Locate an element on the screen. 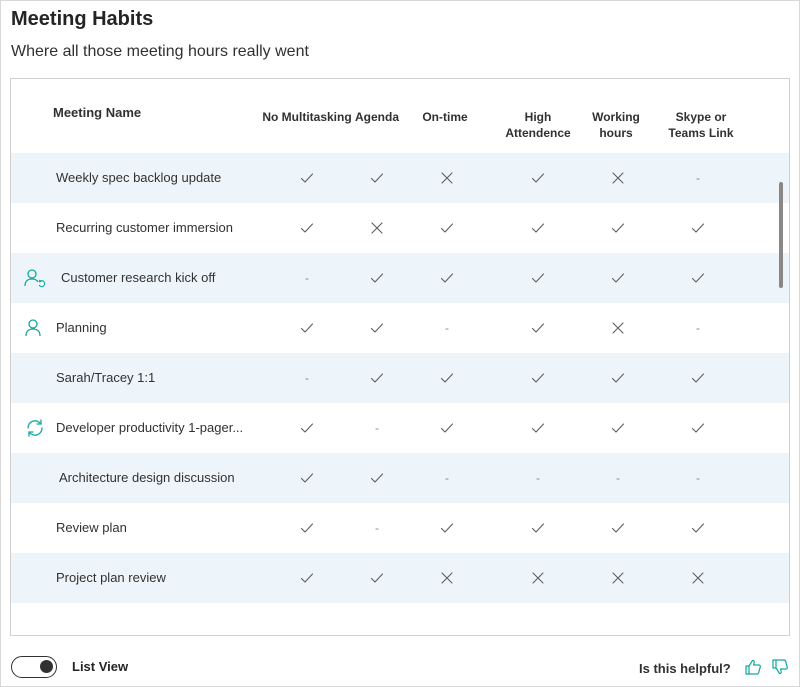 Image resolution: width=800 pixels, height=687 pixels. toggle-knob is located at coordinates (46, 666).